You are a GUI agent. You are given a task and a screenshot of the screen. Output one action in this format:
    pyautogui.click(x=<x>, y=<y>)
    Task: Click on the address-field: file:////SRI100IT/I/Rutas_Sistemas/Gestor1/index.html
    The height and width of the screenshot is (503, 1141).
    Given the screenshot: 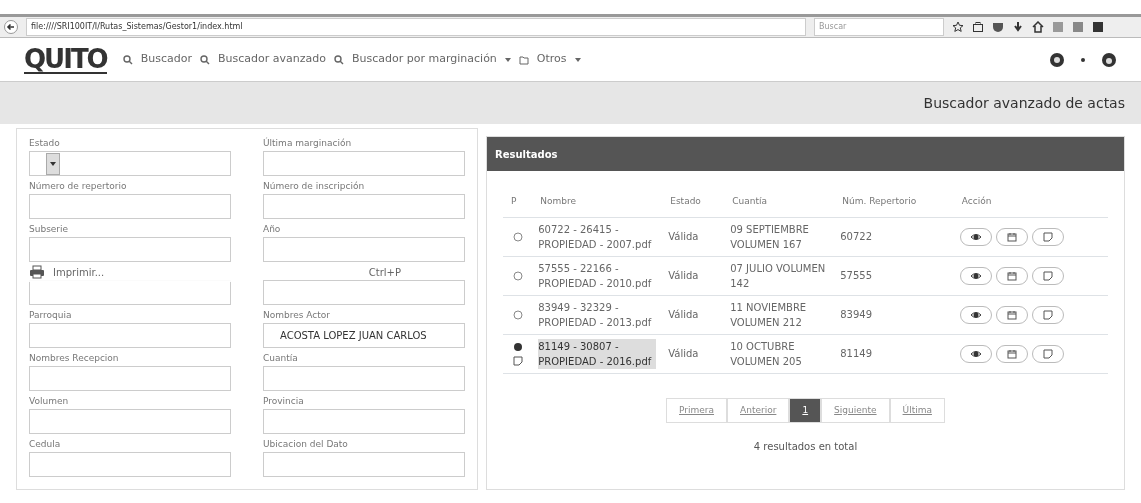 What is the action you would take?
    pyautogui.click(x=416, y=27)
    